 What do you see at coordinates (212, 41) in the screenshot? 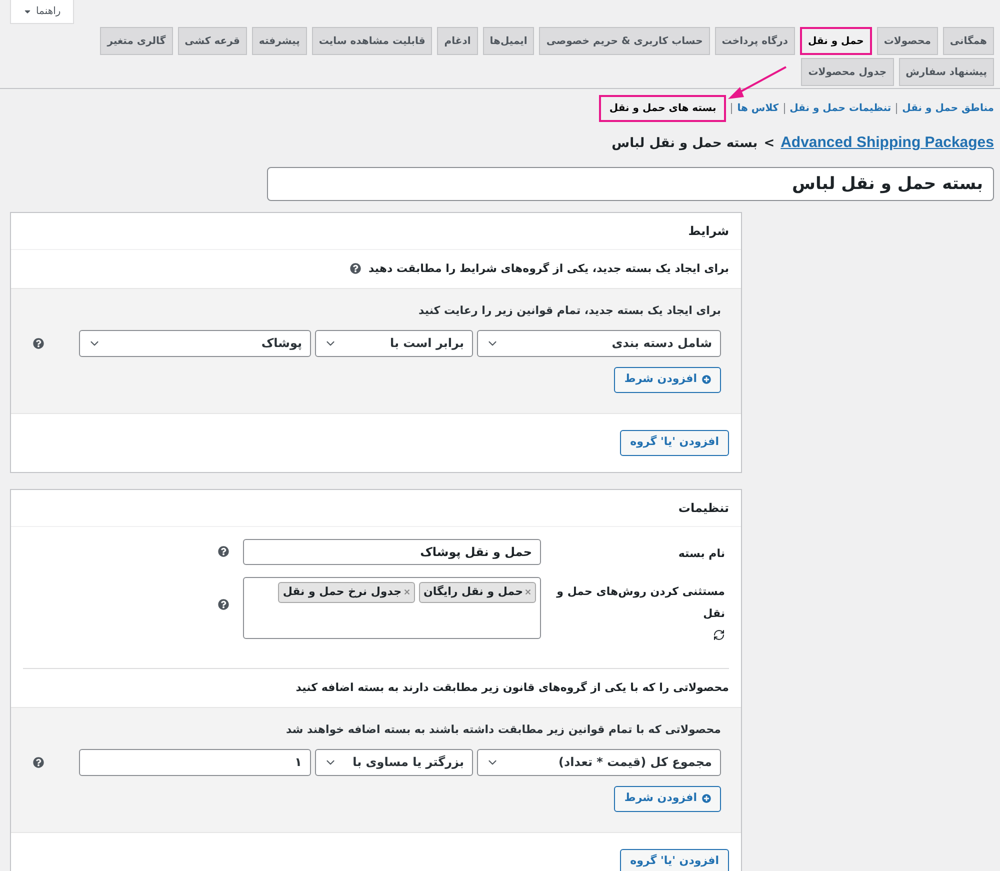
I see `settings-tab: قرعه کشی` at bounding box center [212, 41].